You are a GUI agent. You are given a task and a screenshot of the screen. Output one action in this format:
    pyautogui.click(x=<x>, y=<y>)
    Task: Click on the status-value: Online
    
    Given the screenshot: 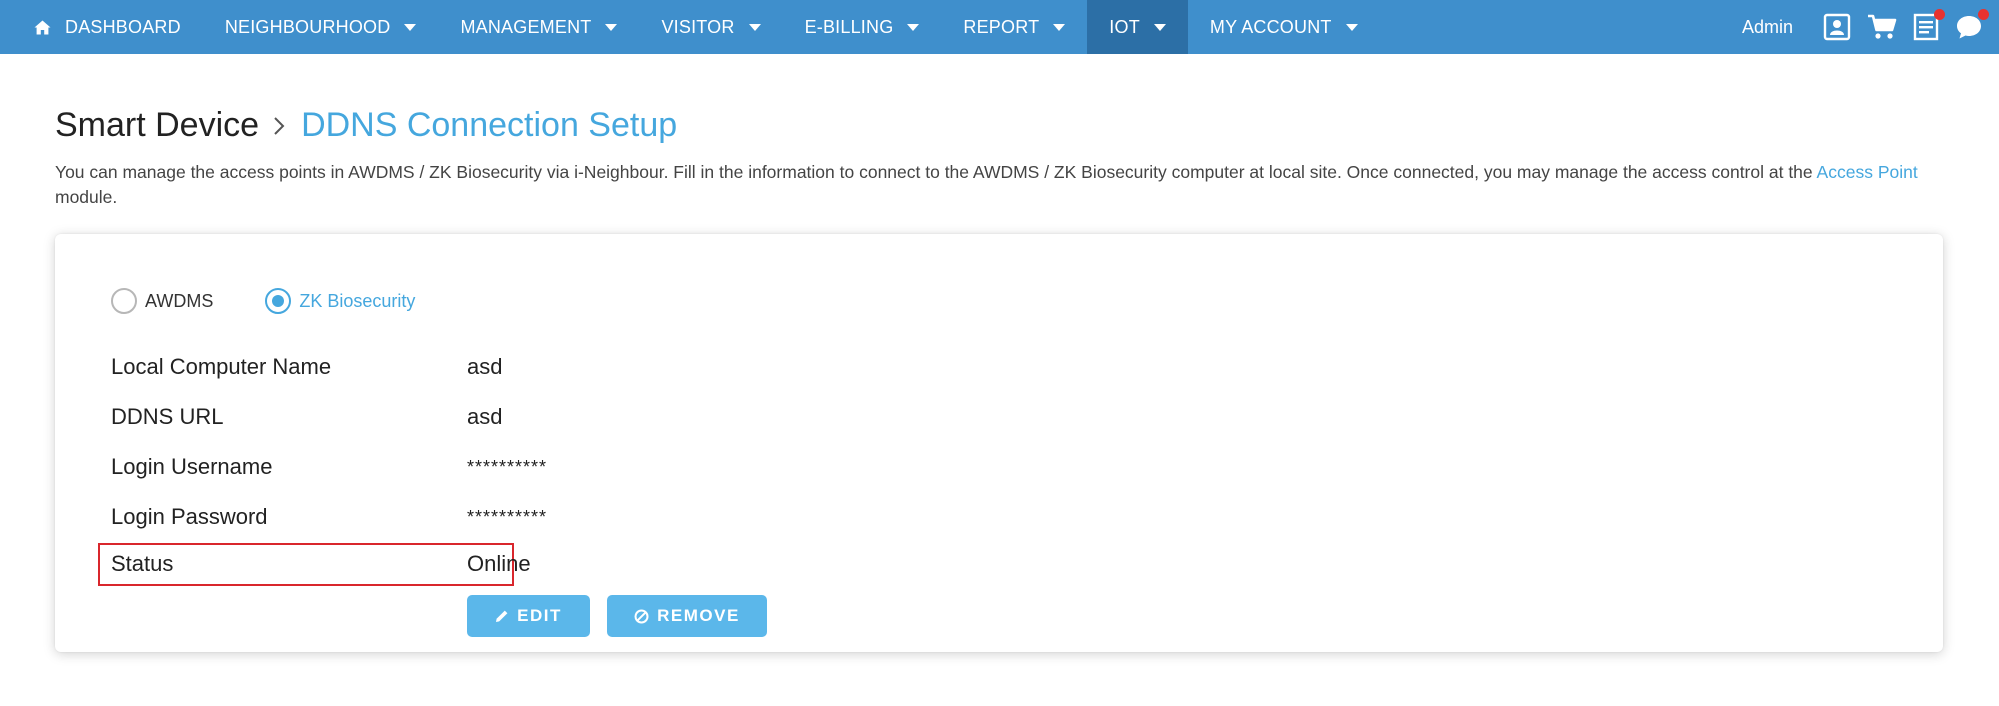 What is the action you would take?
    pyautogui.click(x=499, y=563)
    